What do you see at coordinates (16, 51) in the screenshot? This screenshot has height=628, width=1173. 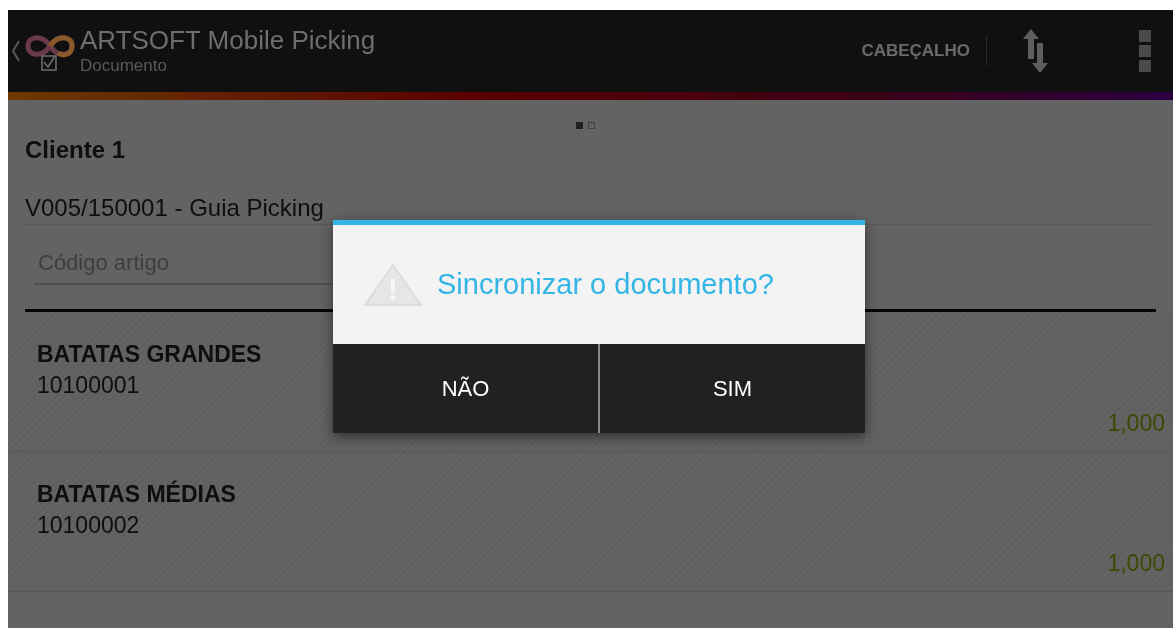 I see `back-chevron-icon` at bounding box center [16, 51].